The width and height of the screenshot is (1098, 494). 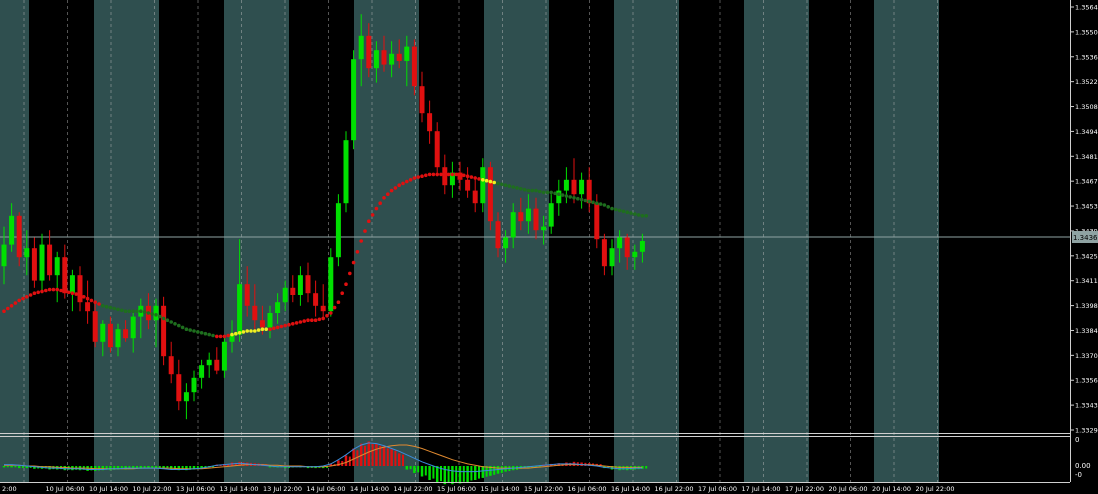 What do you see at coordinates (1086, 57) in the screenshot?
I see `price-tick-label: 1.35365` at bounding box center [1086, 57].